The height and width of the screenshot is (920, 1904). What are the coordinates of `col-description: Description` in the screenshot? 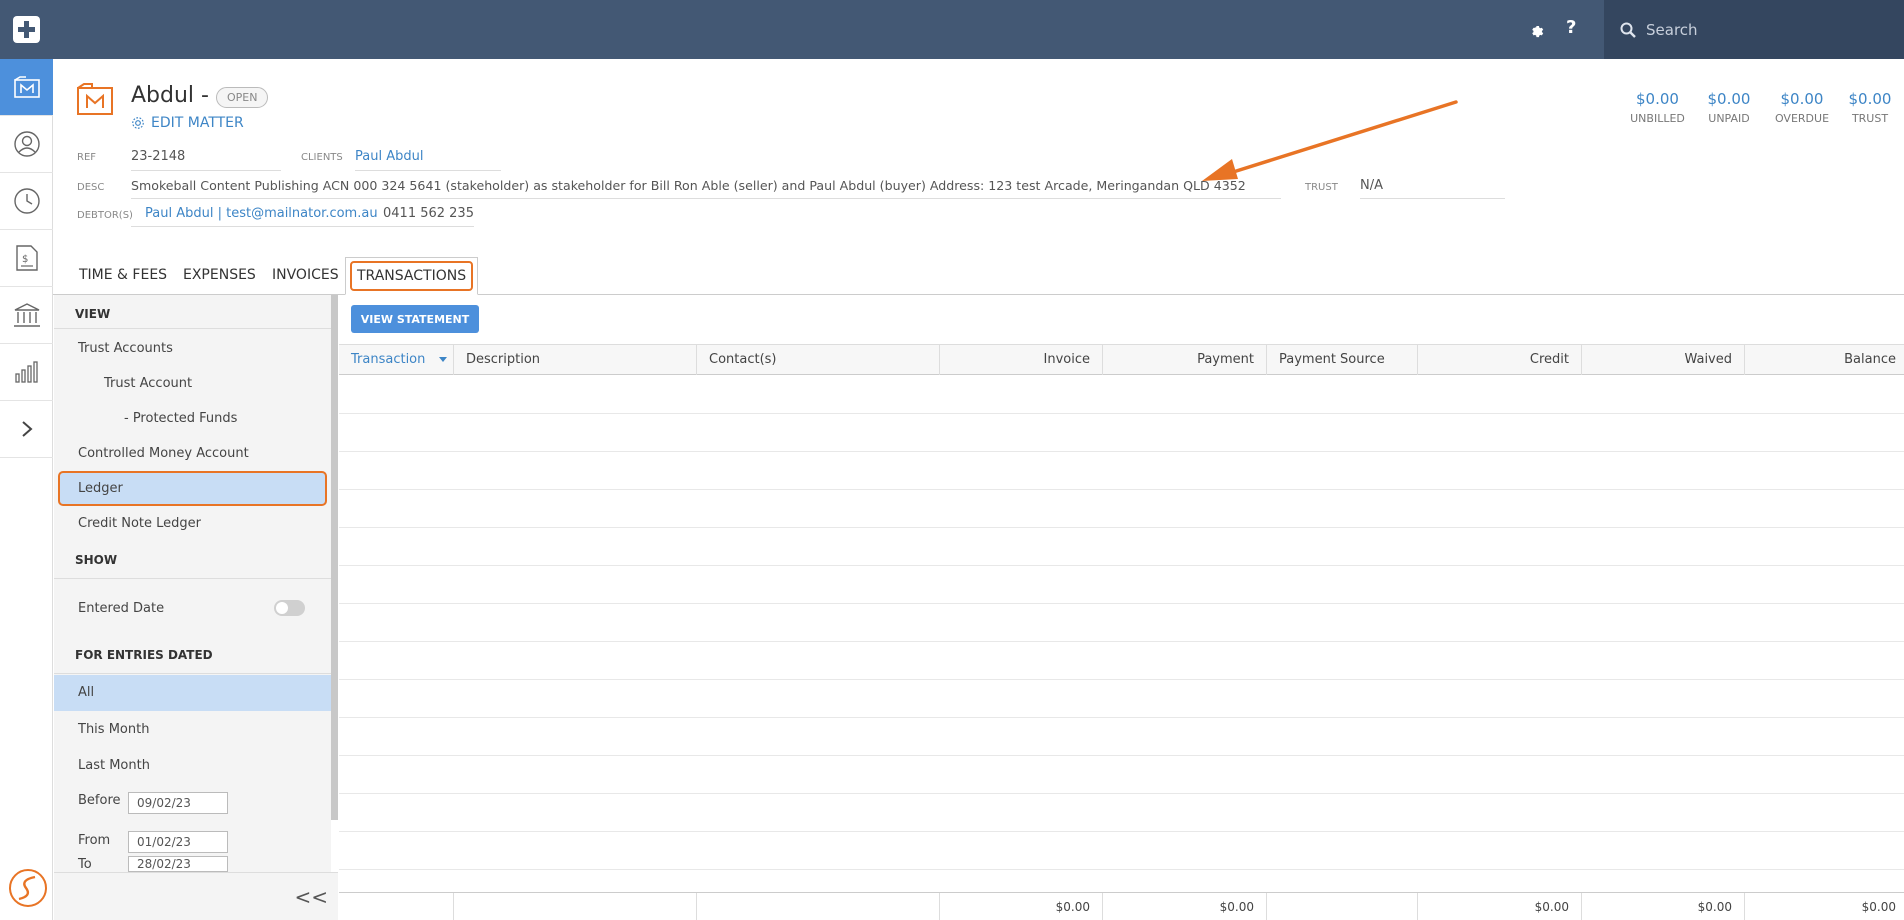 It's located at (575, 360).